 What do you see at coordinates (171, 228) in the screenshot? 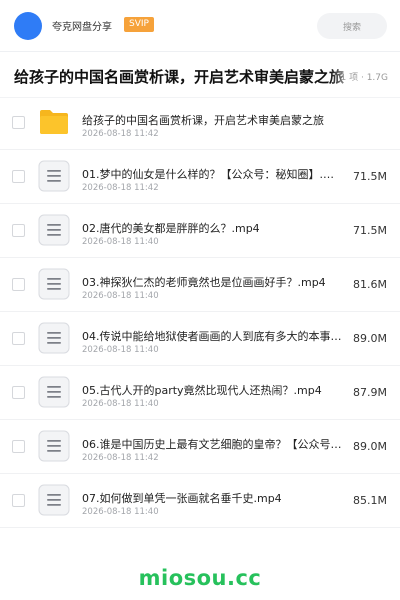
I see `item-name: 02.唐代的美女都是胖胖的么？.mp4` at bounding box center [171, 228].